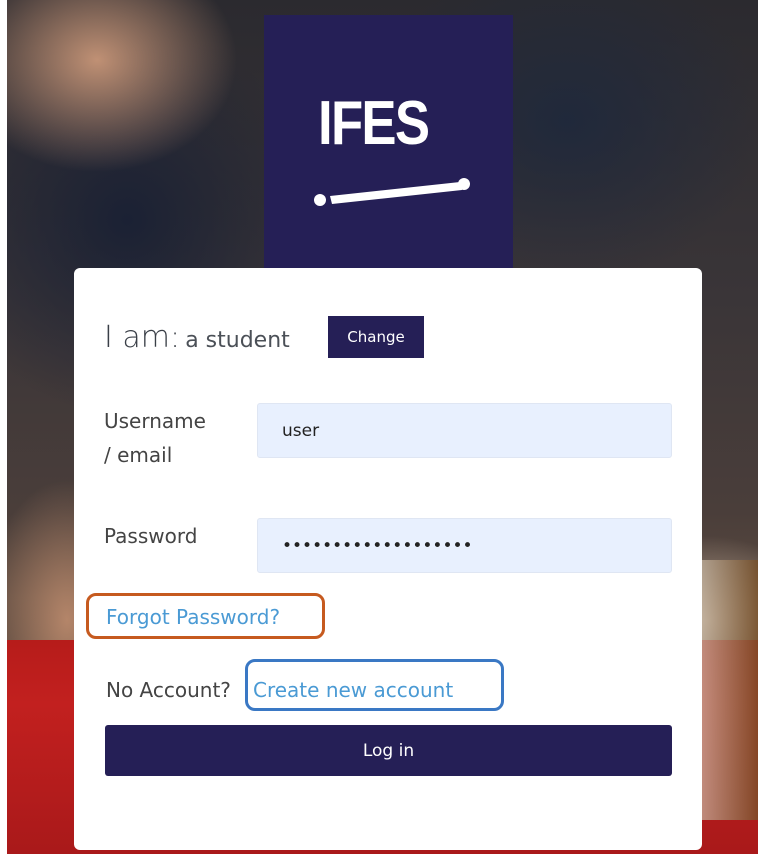 Image resolution: width=758 pixels, height=854 pixels. What do you see at coordinates (168, 690) in the screenshot?
I see `no-account-text: No Account?` at bounding box center [168, 690].